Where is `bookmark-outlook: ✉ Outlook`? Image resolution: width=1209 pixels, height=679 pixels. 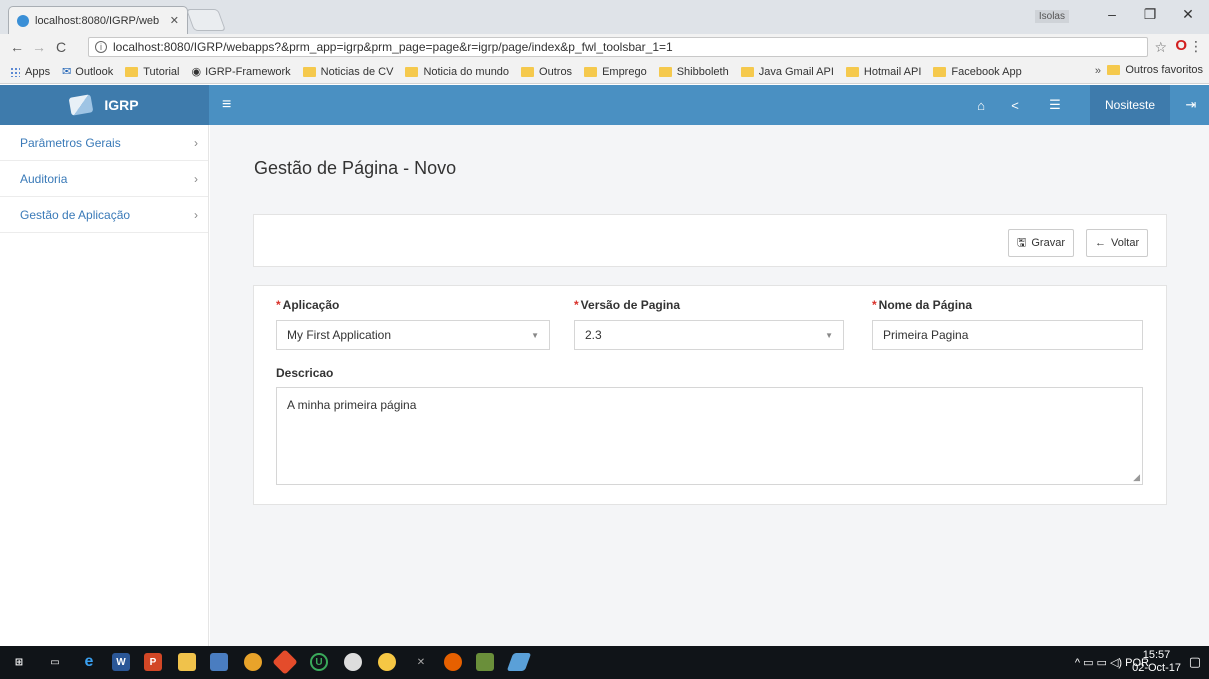
bookmark-outlook: ✉ Outlook is located at coordinates (87, 72).